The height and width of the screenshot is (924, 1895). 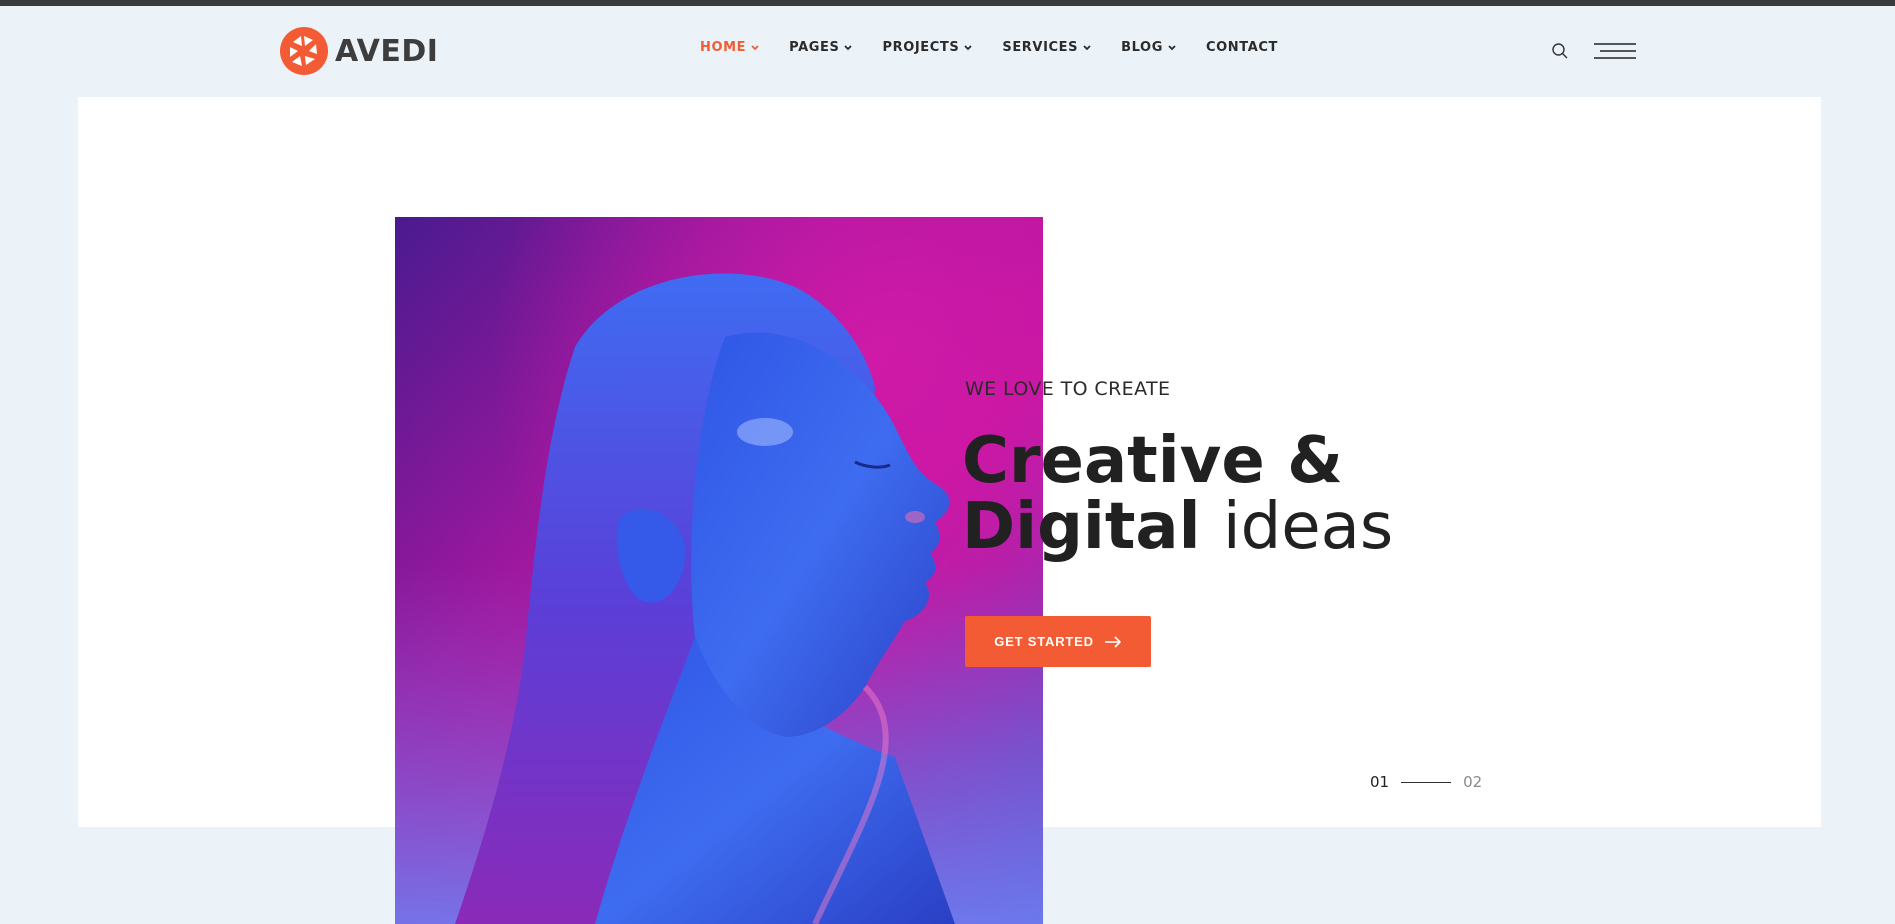 What do you see at coordinates (1142, 47) in the screenshot?
I see `nav-label: BLOG` at bounding box center [1142, 47].